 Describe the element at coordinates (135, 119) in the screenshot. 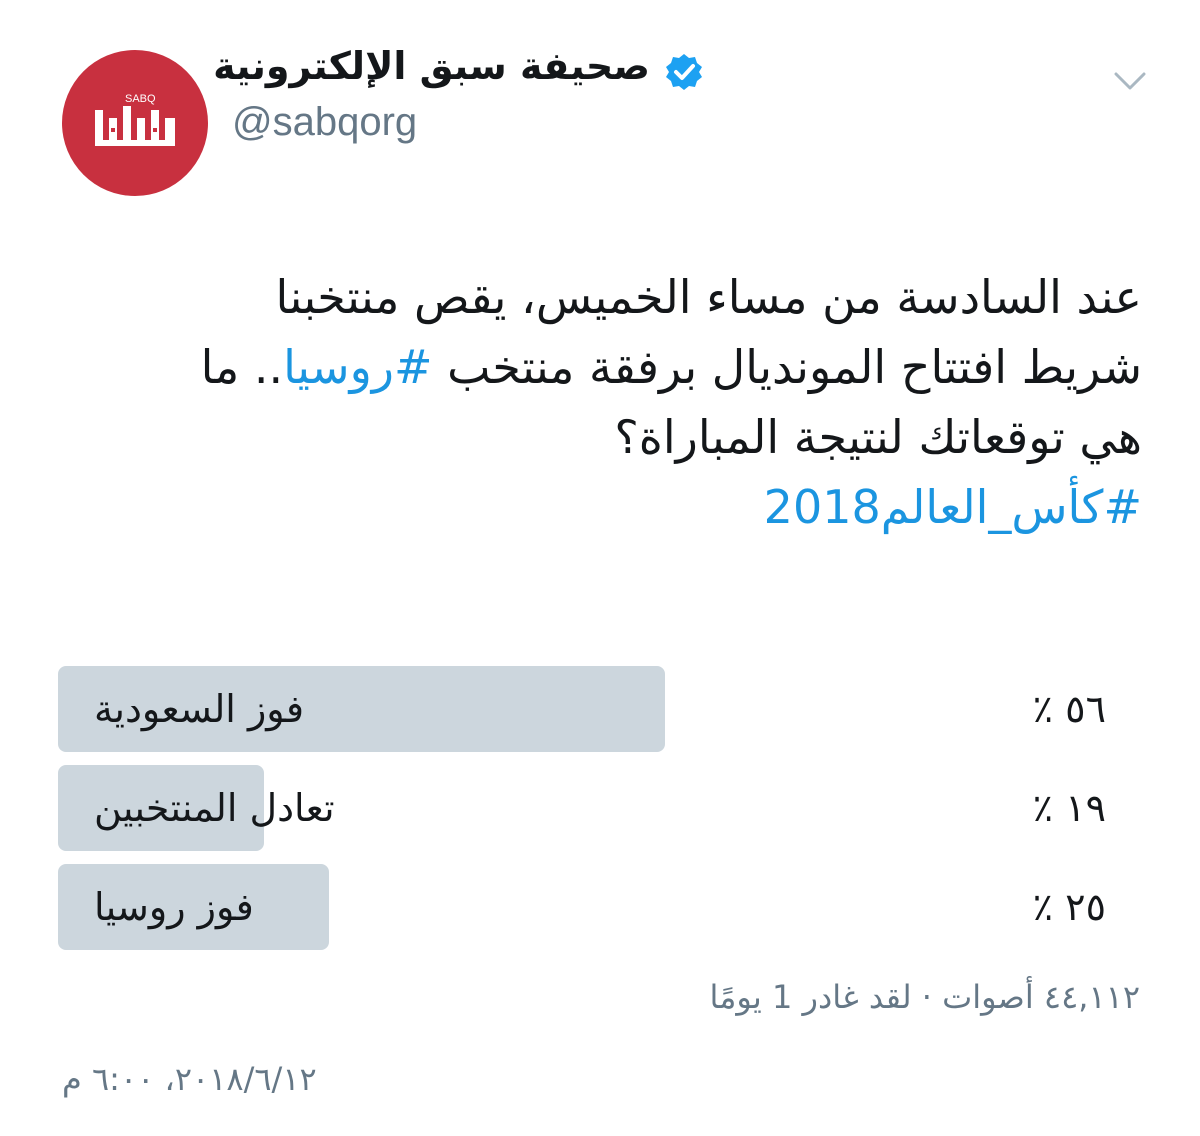

I see `sabq-logo-icon: SABQ` at that location.